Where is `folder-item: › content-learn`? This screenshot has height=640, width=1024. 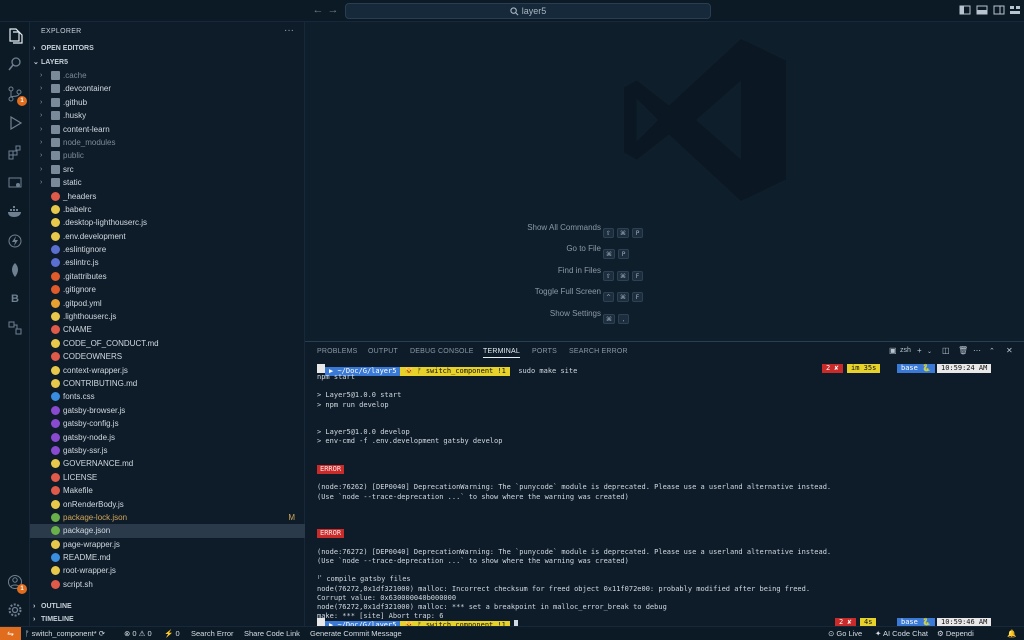
folder-item: › content-learn is located at coordinates (167, 129).